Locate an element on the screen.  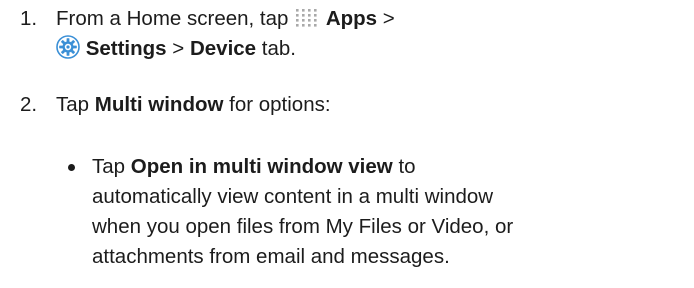
settings-gear-icon is located at coordinates (68, 51).